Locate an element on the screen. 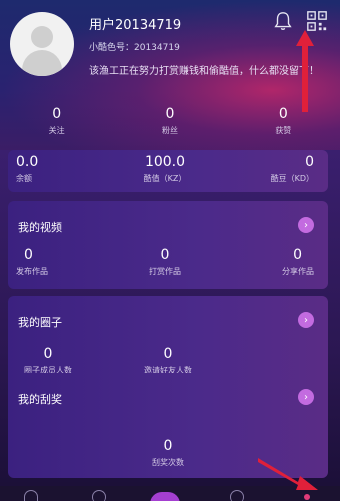 Image resolution: width=340 pixels, height=501 pixels. username: 用户20134719 is located at coordinates (135, 25).